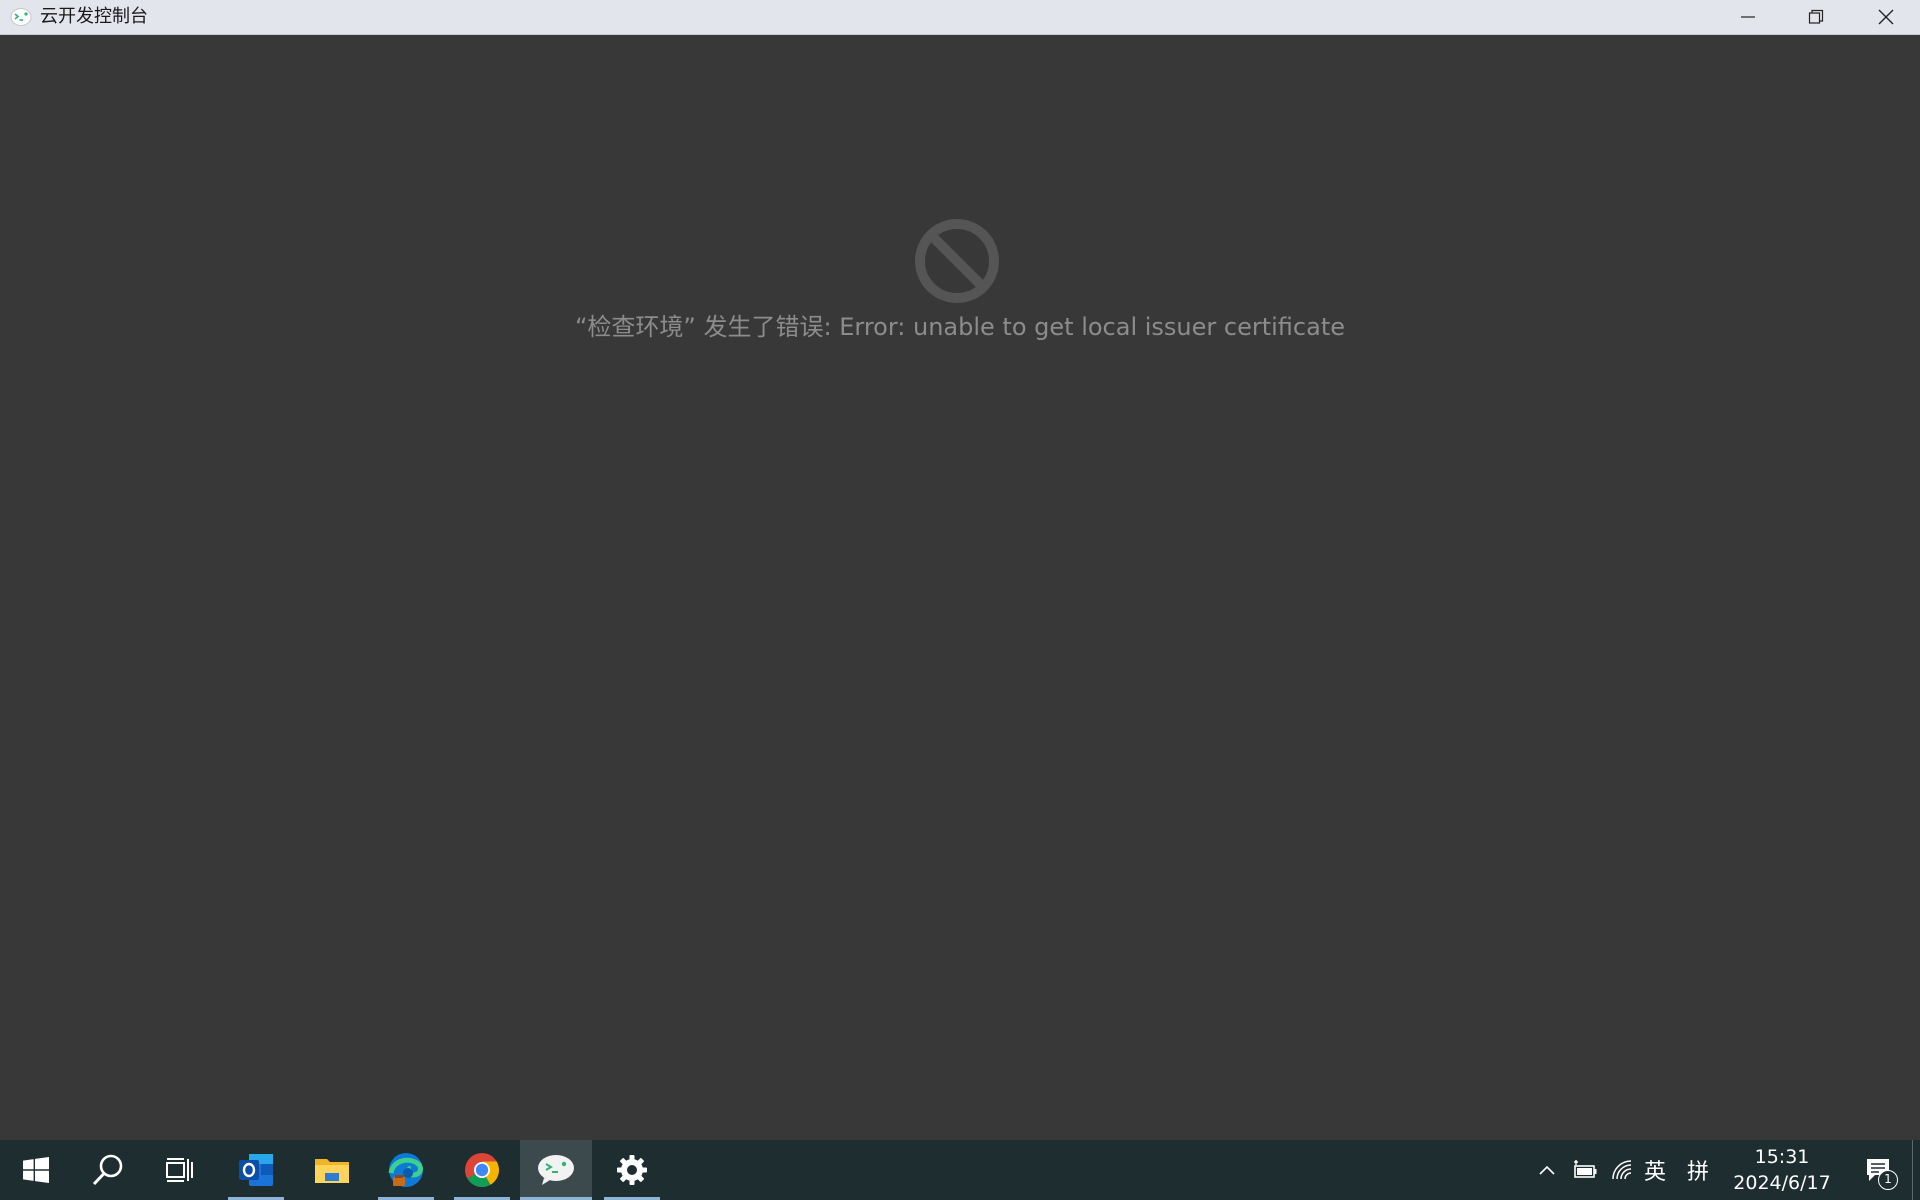  I want to click on search-button, so click(108, 1170).